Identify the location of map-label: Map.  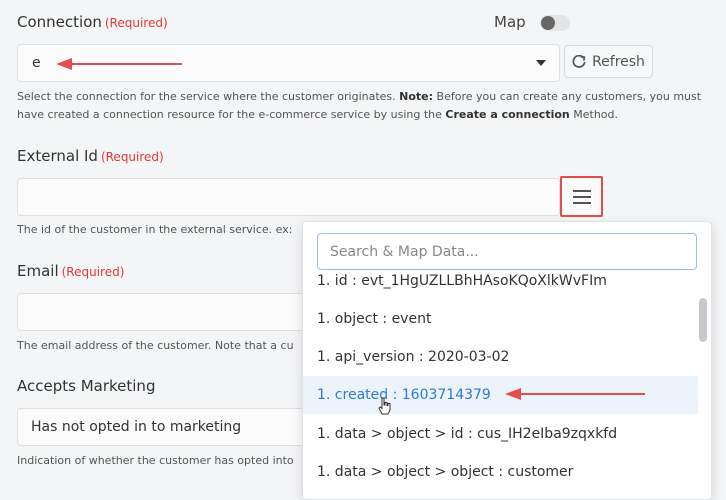
(510, 22).